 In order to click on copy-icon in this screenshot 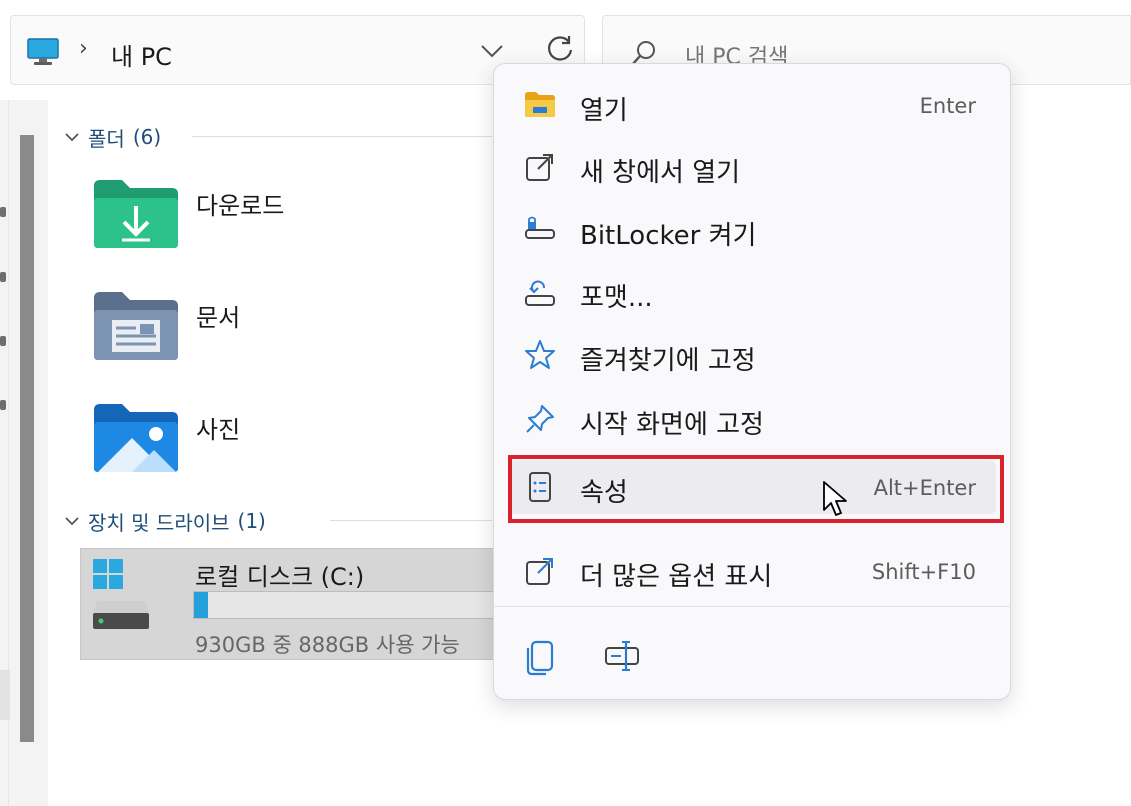, I will do `click(542, 656)`.